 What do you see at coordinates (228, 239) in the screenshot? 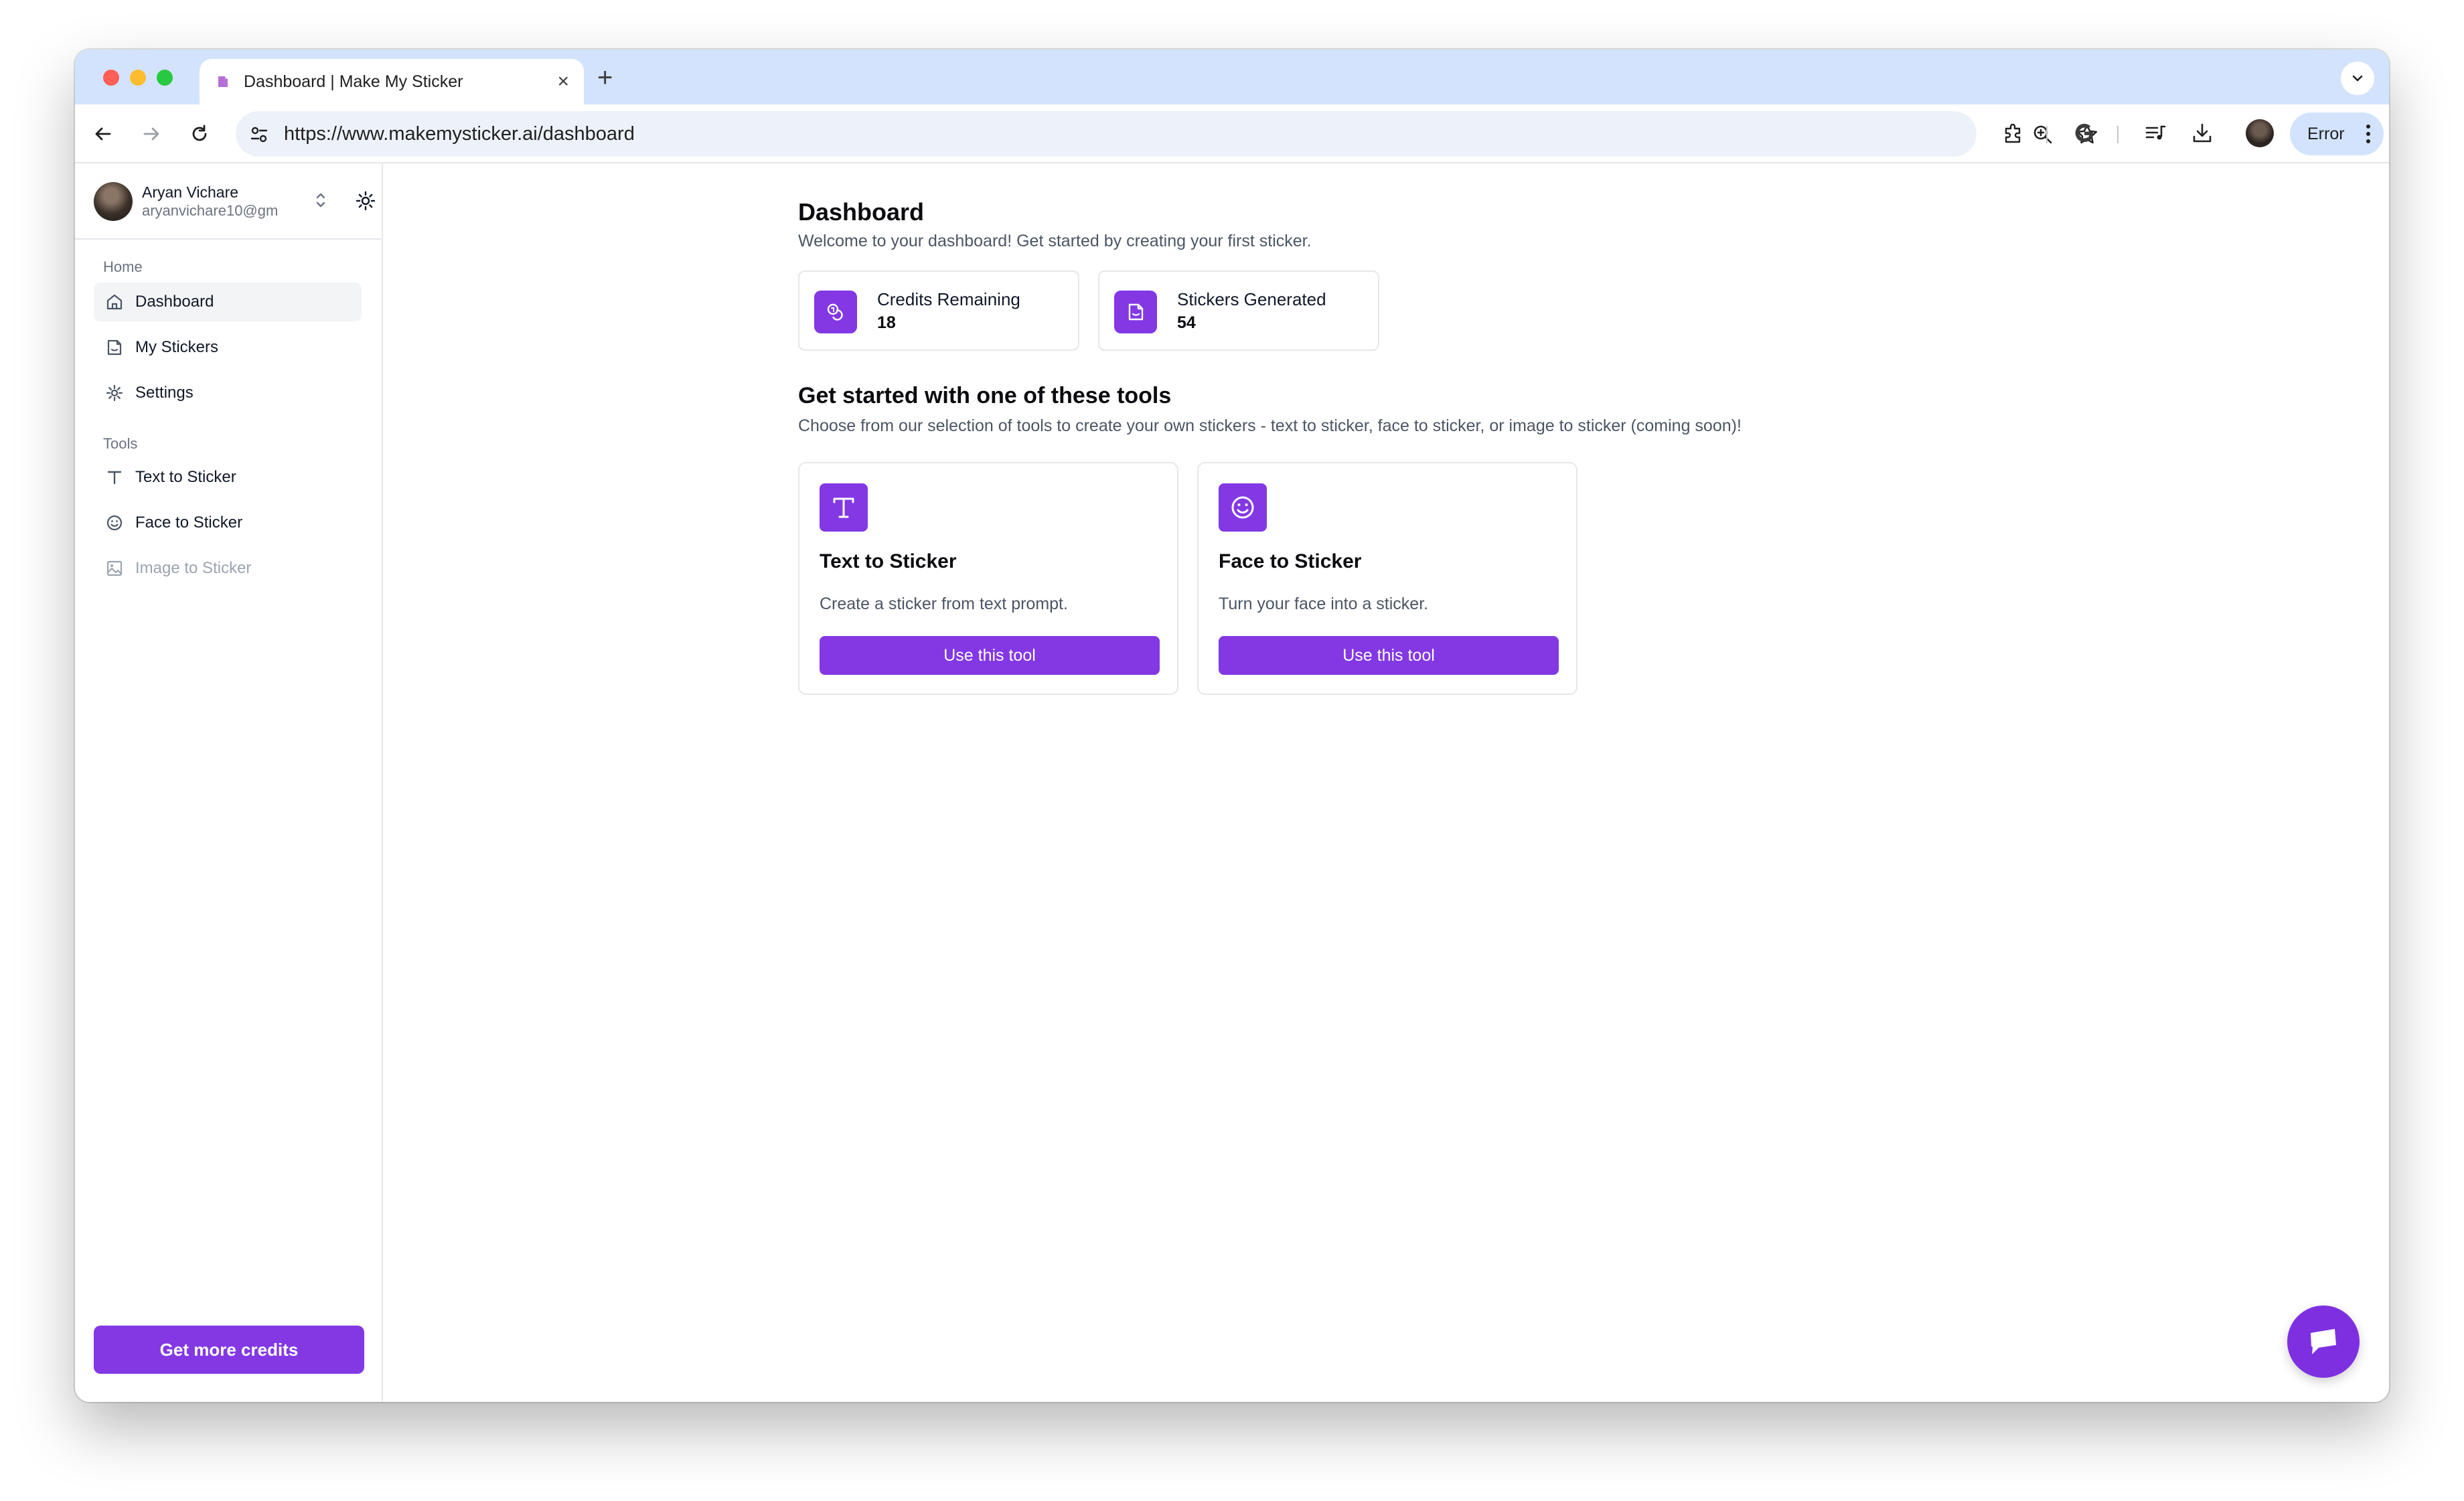
I see `sidebar-divider` at bounding box center [228, 239].